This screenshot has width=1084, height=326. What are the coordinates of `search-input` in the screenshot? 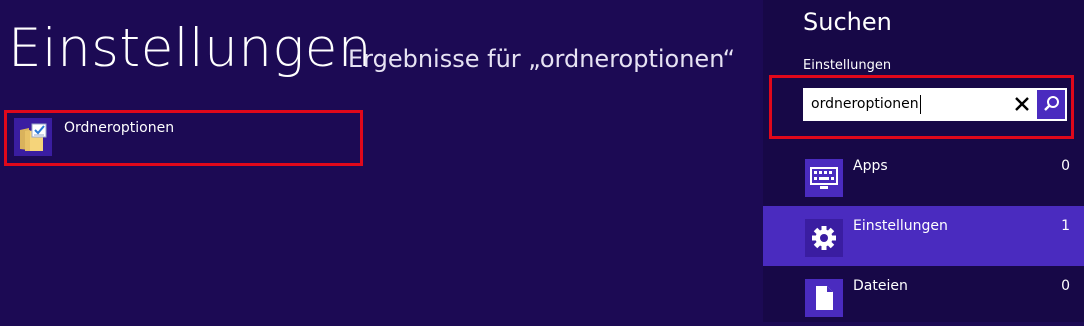 It's located at (911, 104).